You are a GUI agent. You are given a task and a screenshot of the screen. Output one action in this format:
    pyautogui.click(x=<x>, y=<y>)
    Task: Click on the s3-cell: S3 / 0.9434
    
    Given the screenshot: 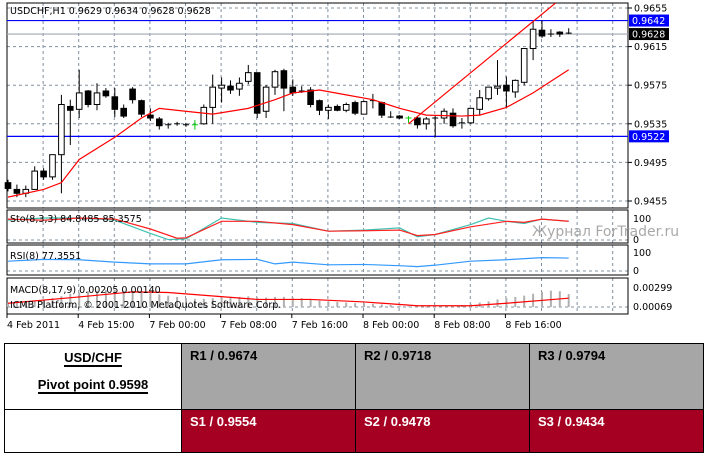 What is the action you would take?
    pyautogui.click(x=616, y=431)
    